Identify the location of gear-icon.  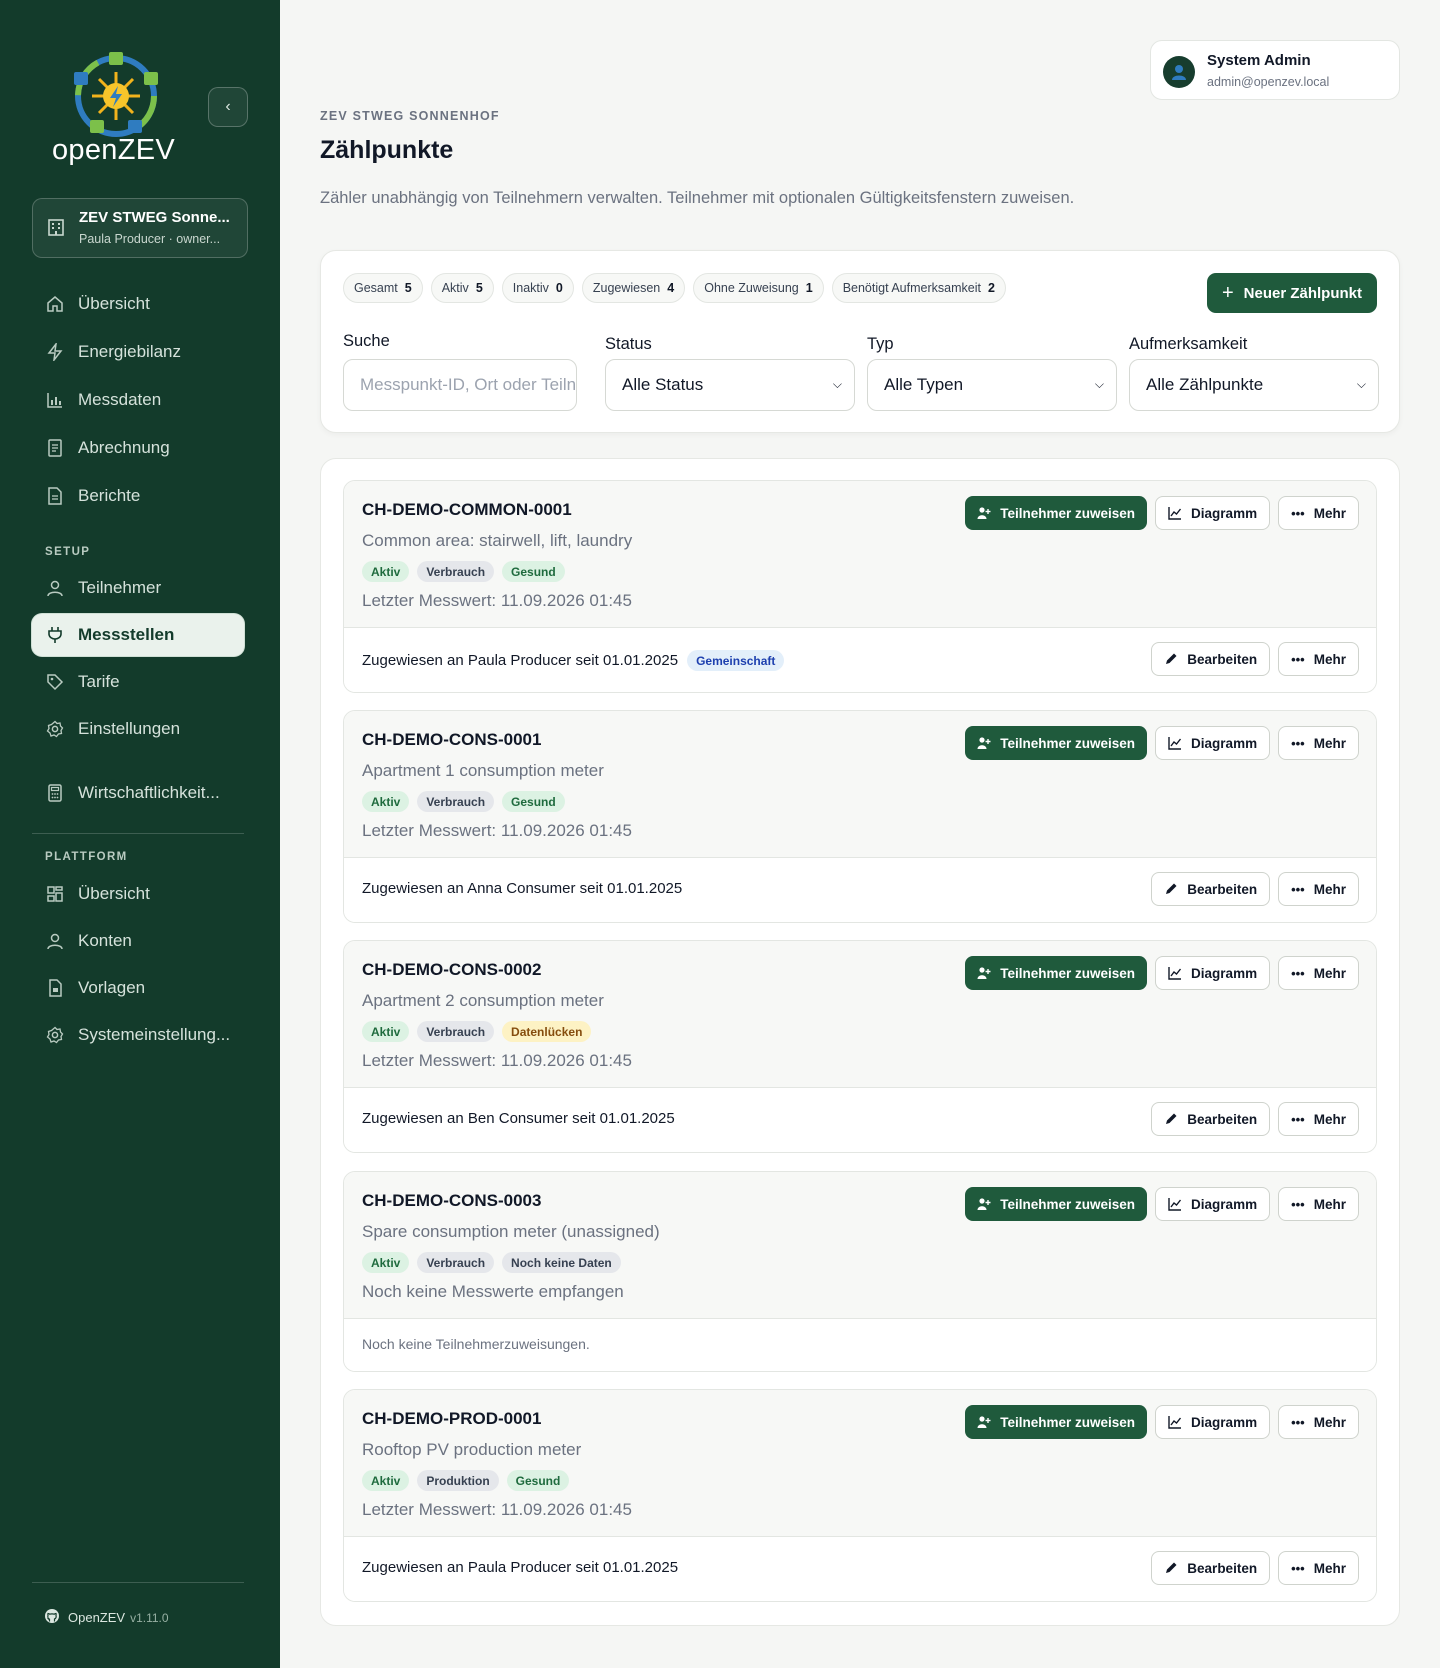
(55, 1035).